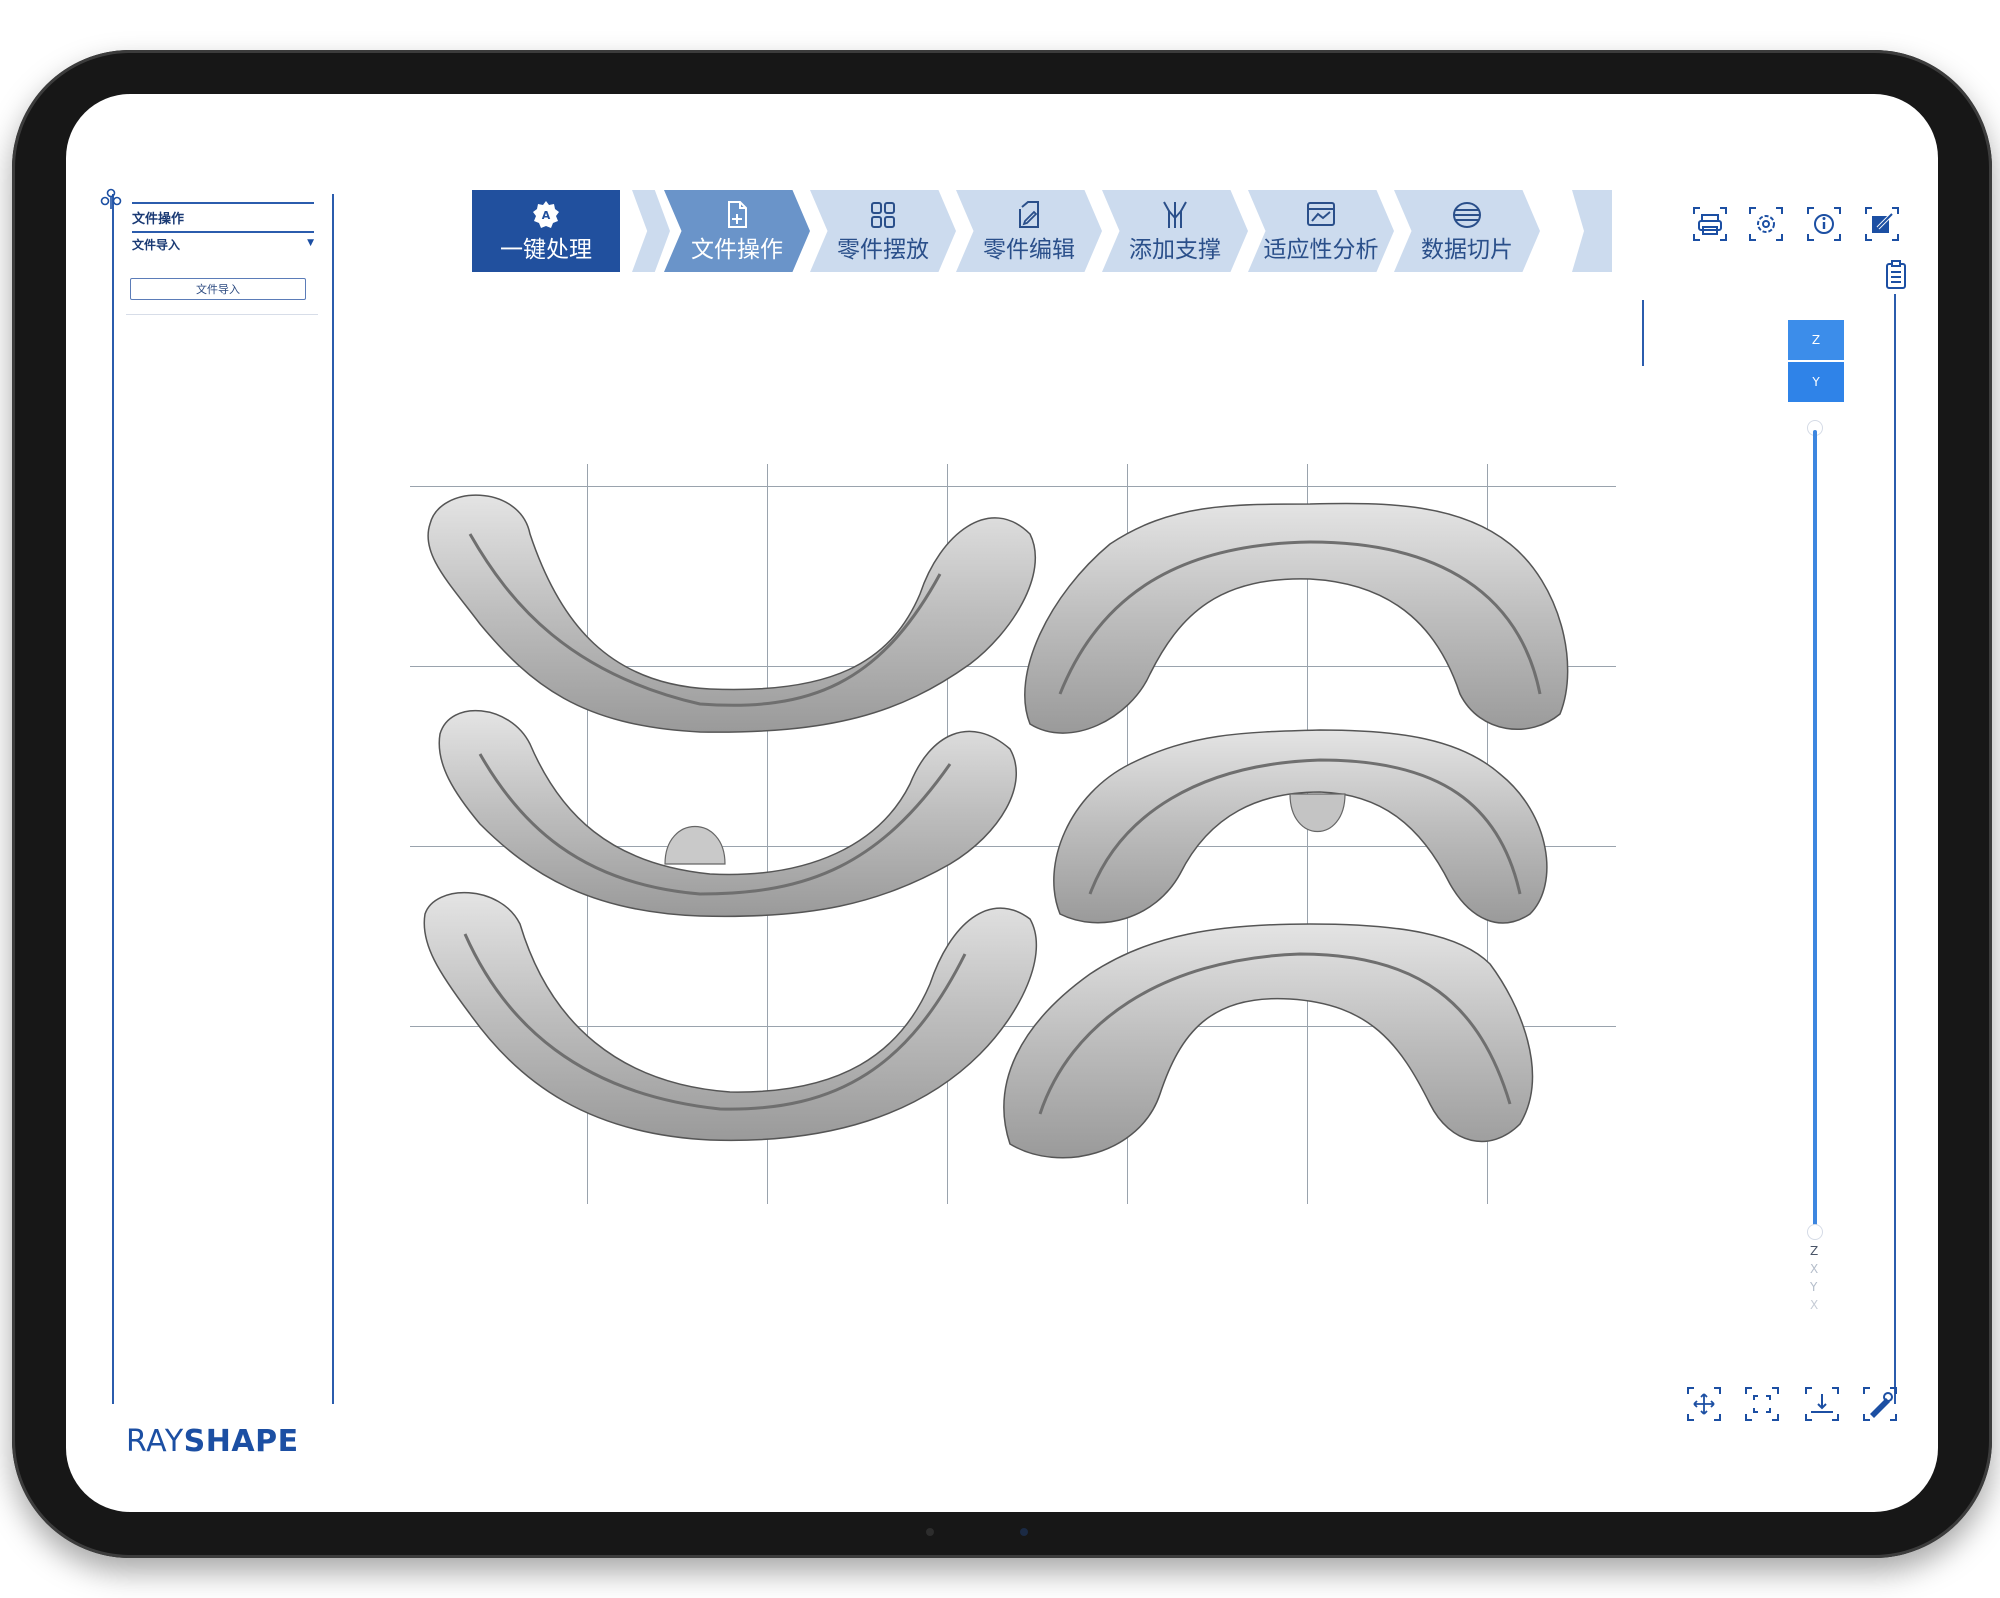 The width and height of the screenshot is (2000, 1598). I want to click on workflow-bar: A 一键处理 文件操作 零件摆放 零件编辑 添加支撑 适应性分析 数据切片, so click(1042, 231).